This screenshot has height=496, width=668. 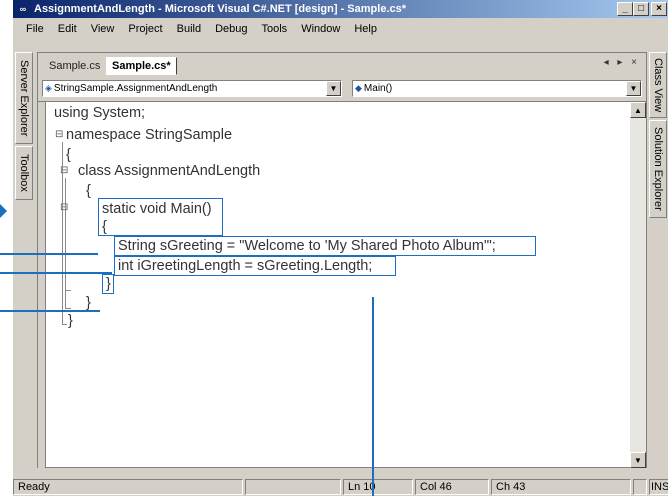 What do you see at coordinates (149, 135) in the screenshot?
I see `code-line-2: namespace StringSample` at bounding box center [149, 135].